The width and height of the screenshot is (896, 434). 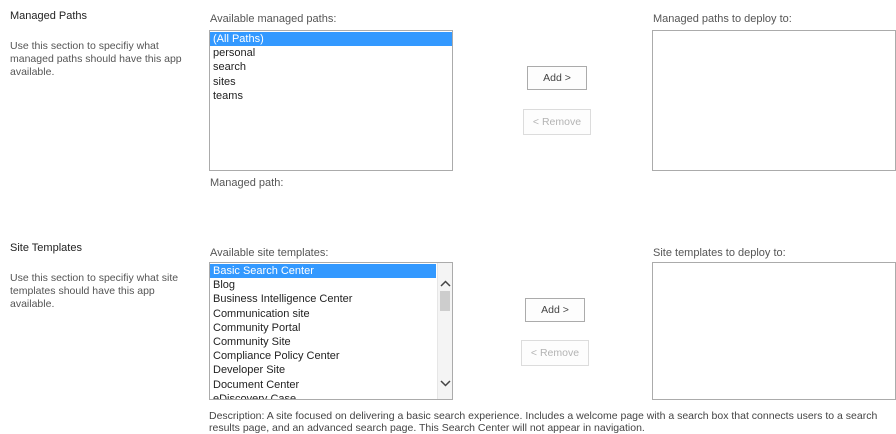 What do you see at coordinates (323, 314) in the screenshot?
I see `site-template-option: Communication site` at bounding box center [323, 314].